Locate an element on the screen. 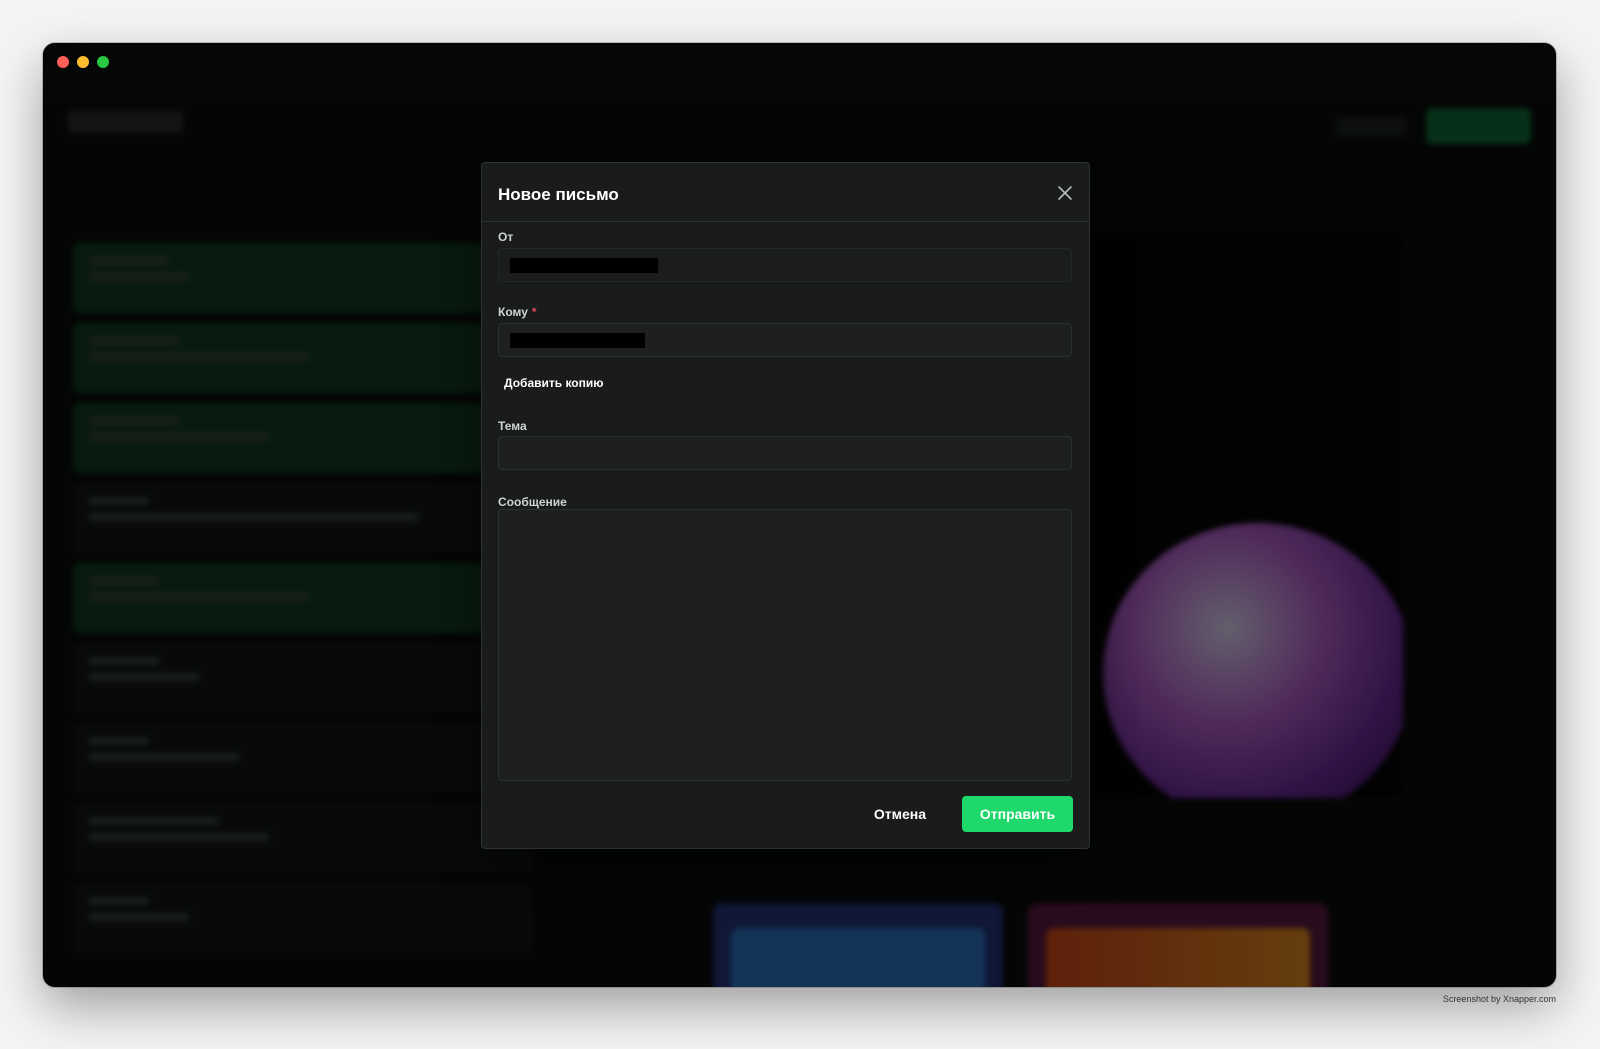 Image resolution: width=1600 pixels, height=1049 pixels. to-field is located at coordinates (785, 340).